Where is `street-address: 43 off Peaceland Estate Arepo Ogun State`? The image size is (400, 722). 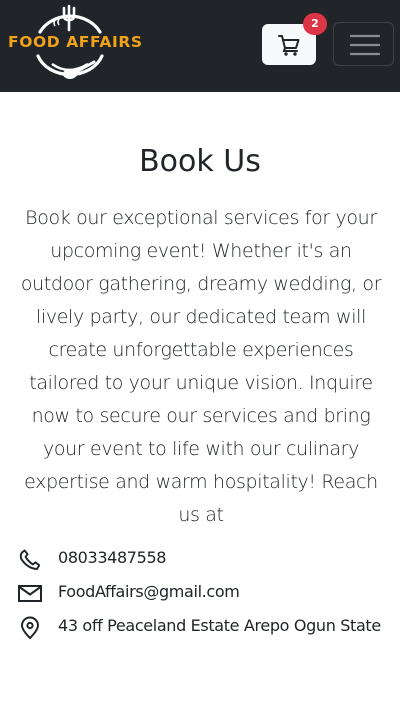 street-address: 43 off Peaceland Estate Arepo Ogun State is located at coordinates (219, 625).